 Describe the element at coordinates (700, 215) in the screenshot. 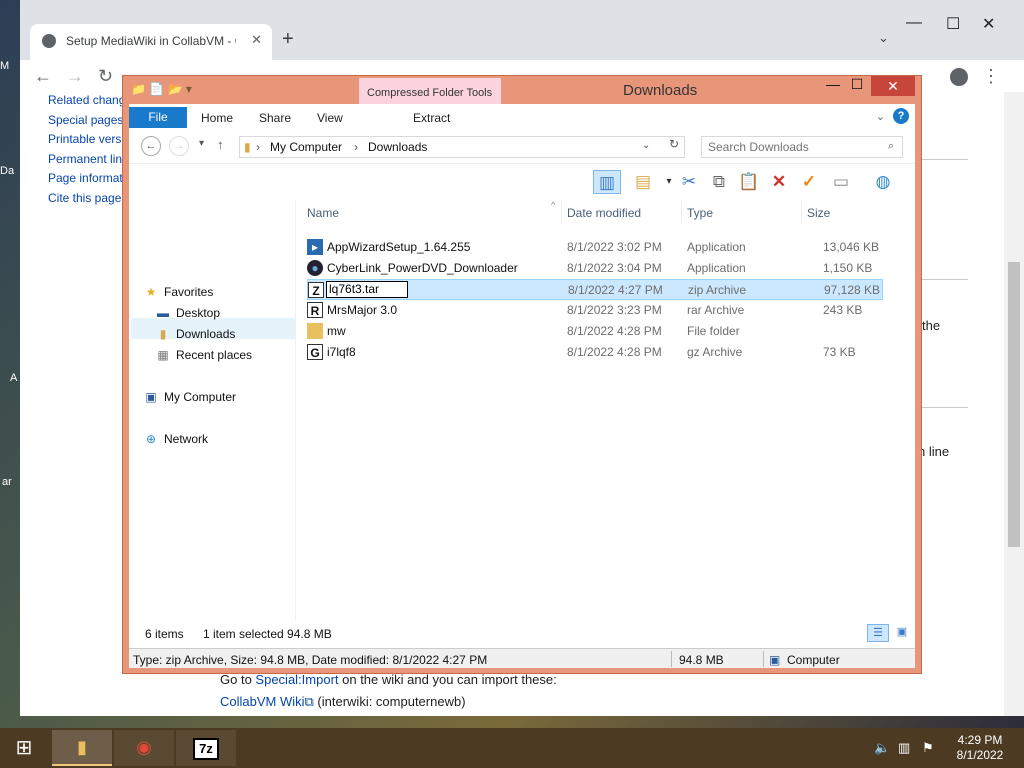

I see `column-header-type: Type` at that location.